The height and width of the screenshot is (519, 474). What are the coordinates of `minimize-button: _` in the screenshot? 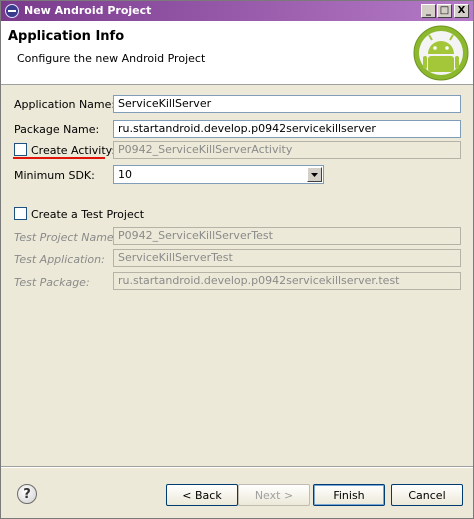 It's located at (428, 11).